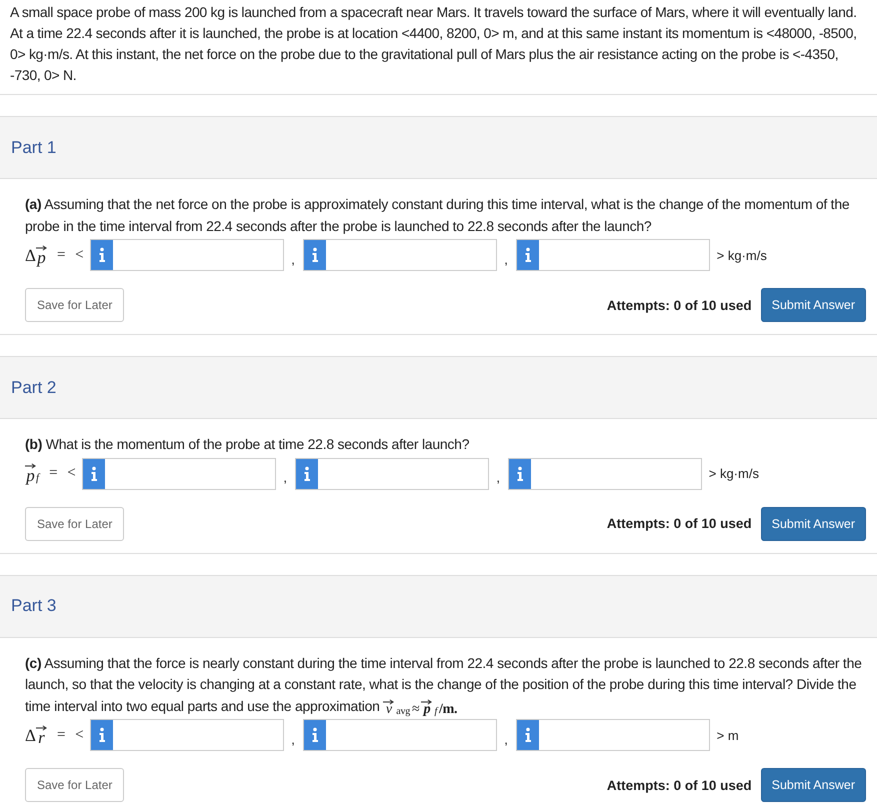 The image size is (877, 807). I want to click on part-title: Part 2, so click(33, 388).